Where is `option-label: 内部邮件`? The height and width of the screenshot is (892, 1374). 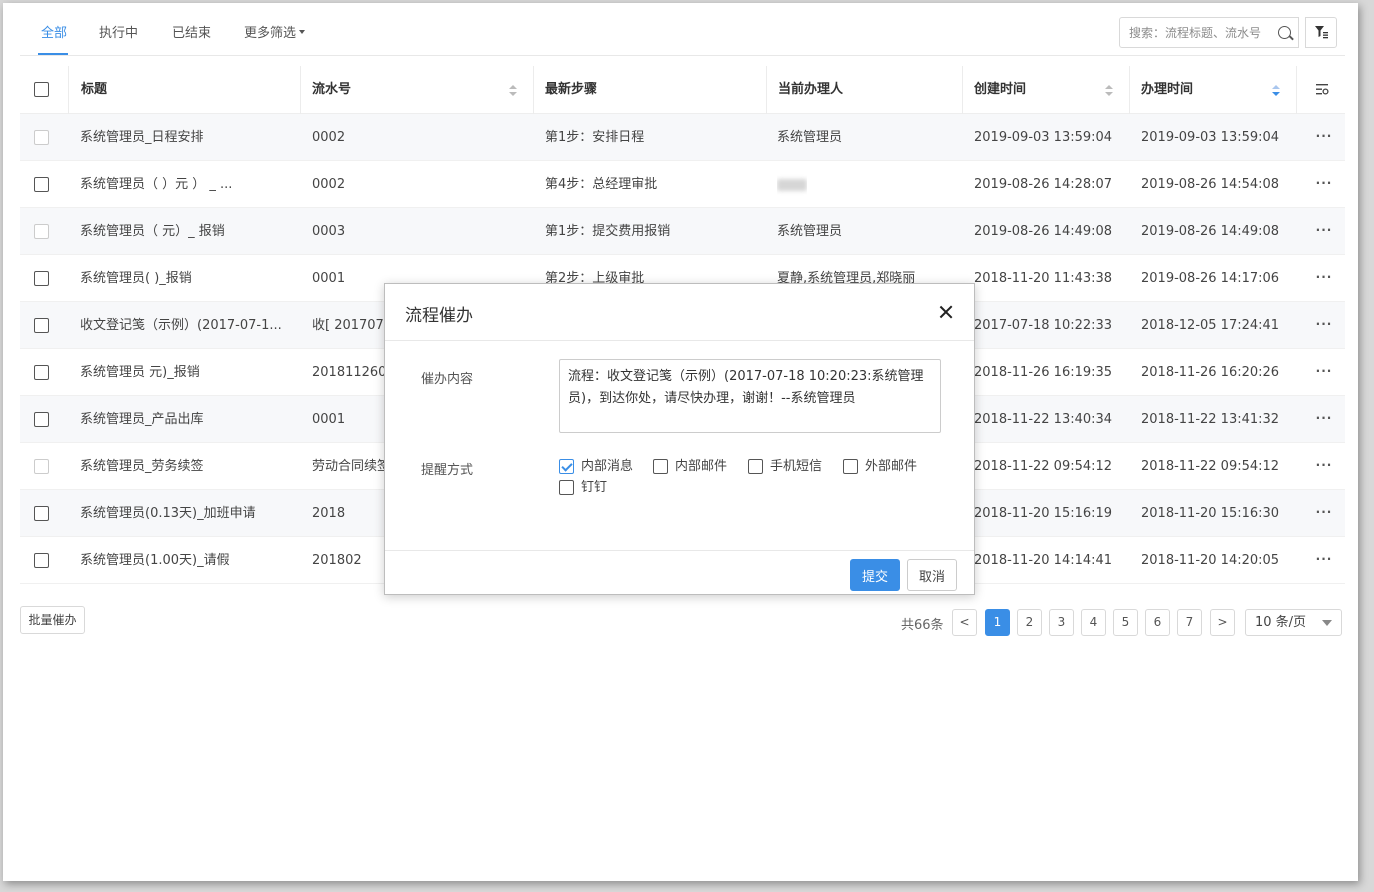
option-label: 内部邮件 is located at coordinates (701, 466).